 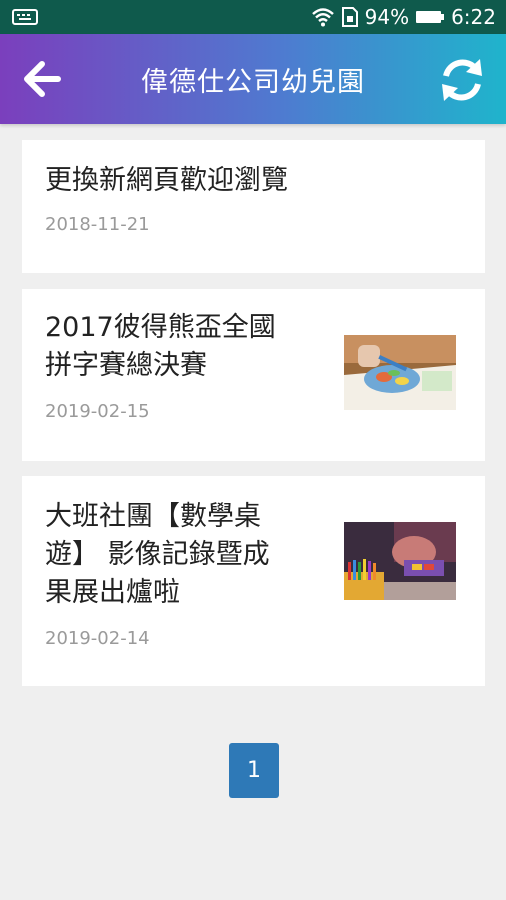 I want to click on article-date: 2019-02-14, so click(x=97, y=638).